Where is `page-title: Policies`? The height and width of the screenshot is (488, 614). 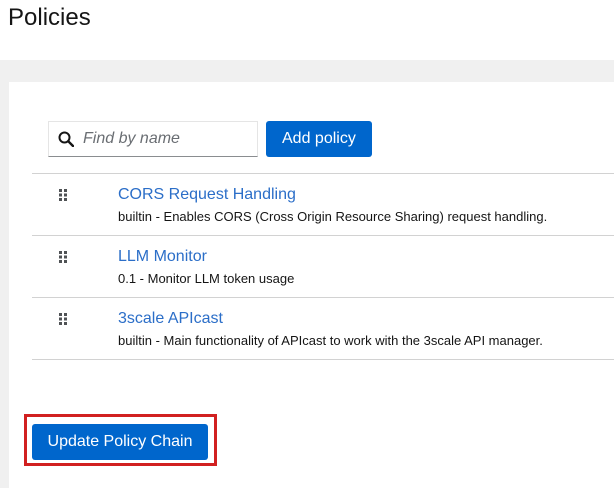
page-title: Policies is located at coordinates (49, 17).